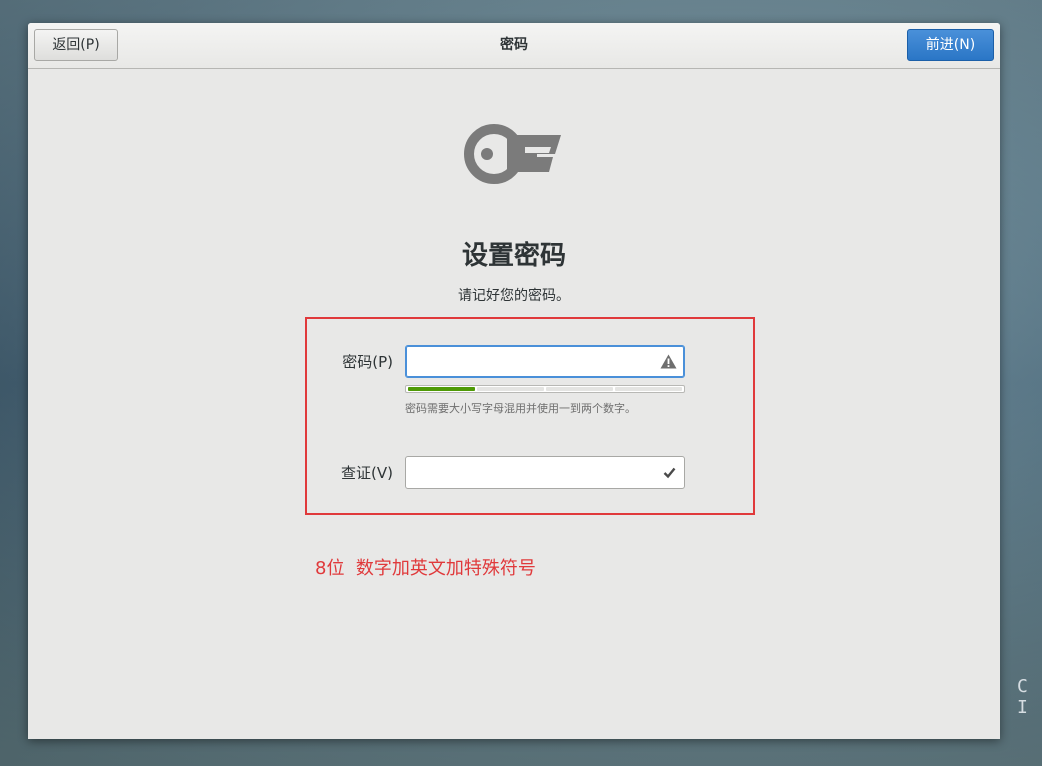 Image resolution: width=1042 pixels, height=766 pixels. Describe the element at coordinates (367, 473) in the screenshot. I see `verify-label: 查证(V)` at that location.